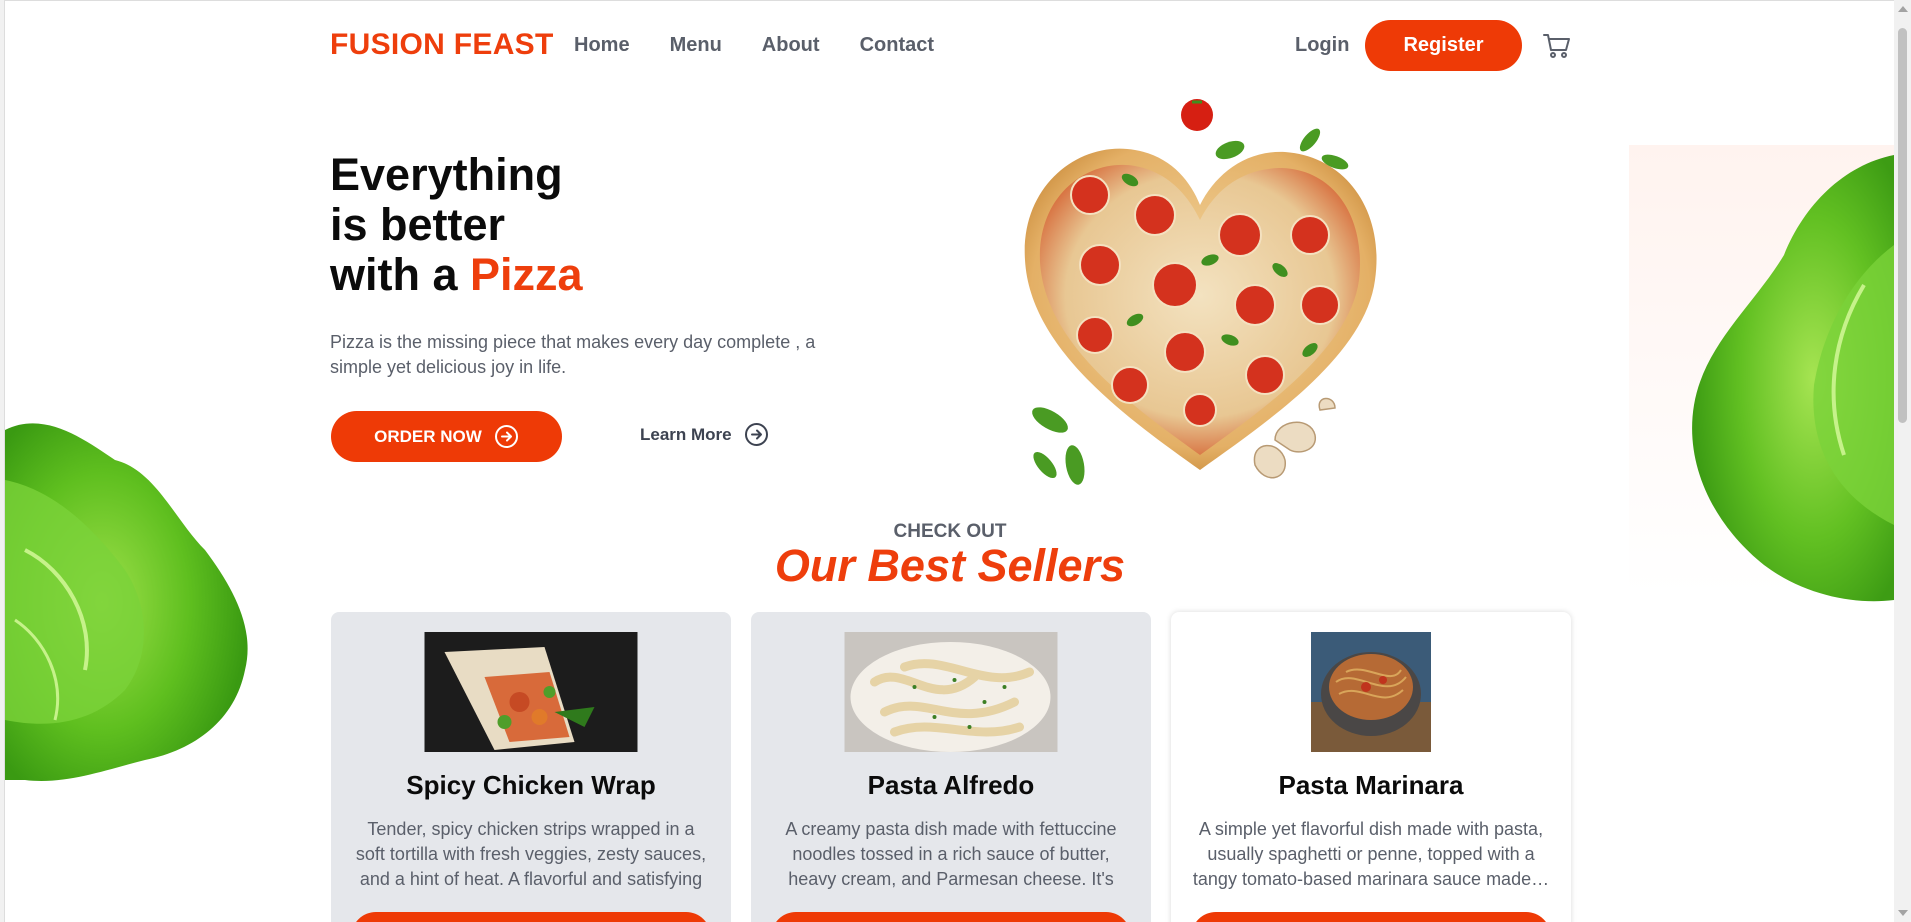  Describe the element at coordinates (1902, 461) in the screenshot. I see `page-scrollbar` at that location.